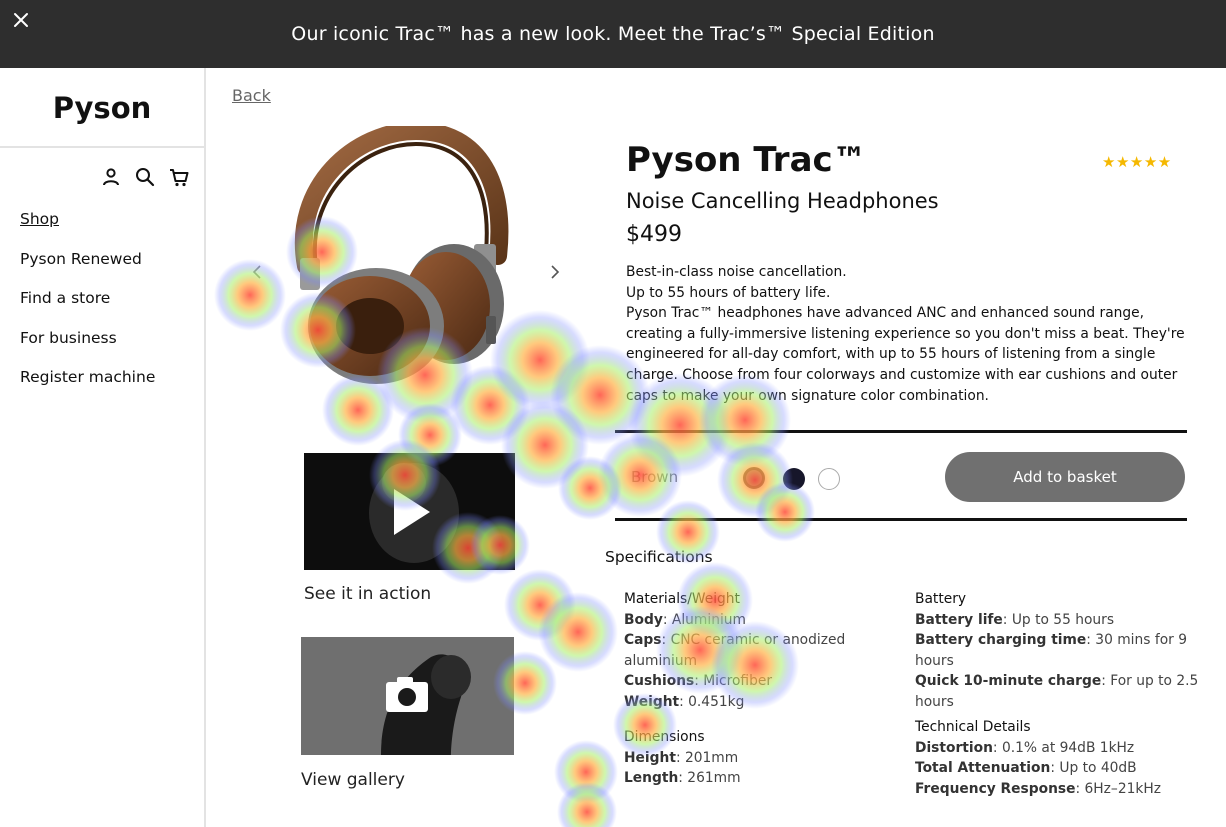  Describe the element at coordinates (402, 254) in the screenshot. I see `product-image-headphones` at that location.